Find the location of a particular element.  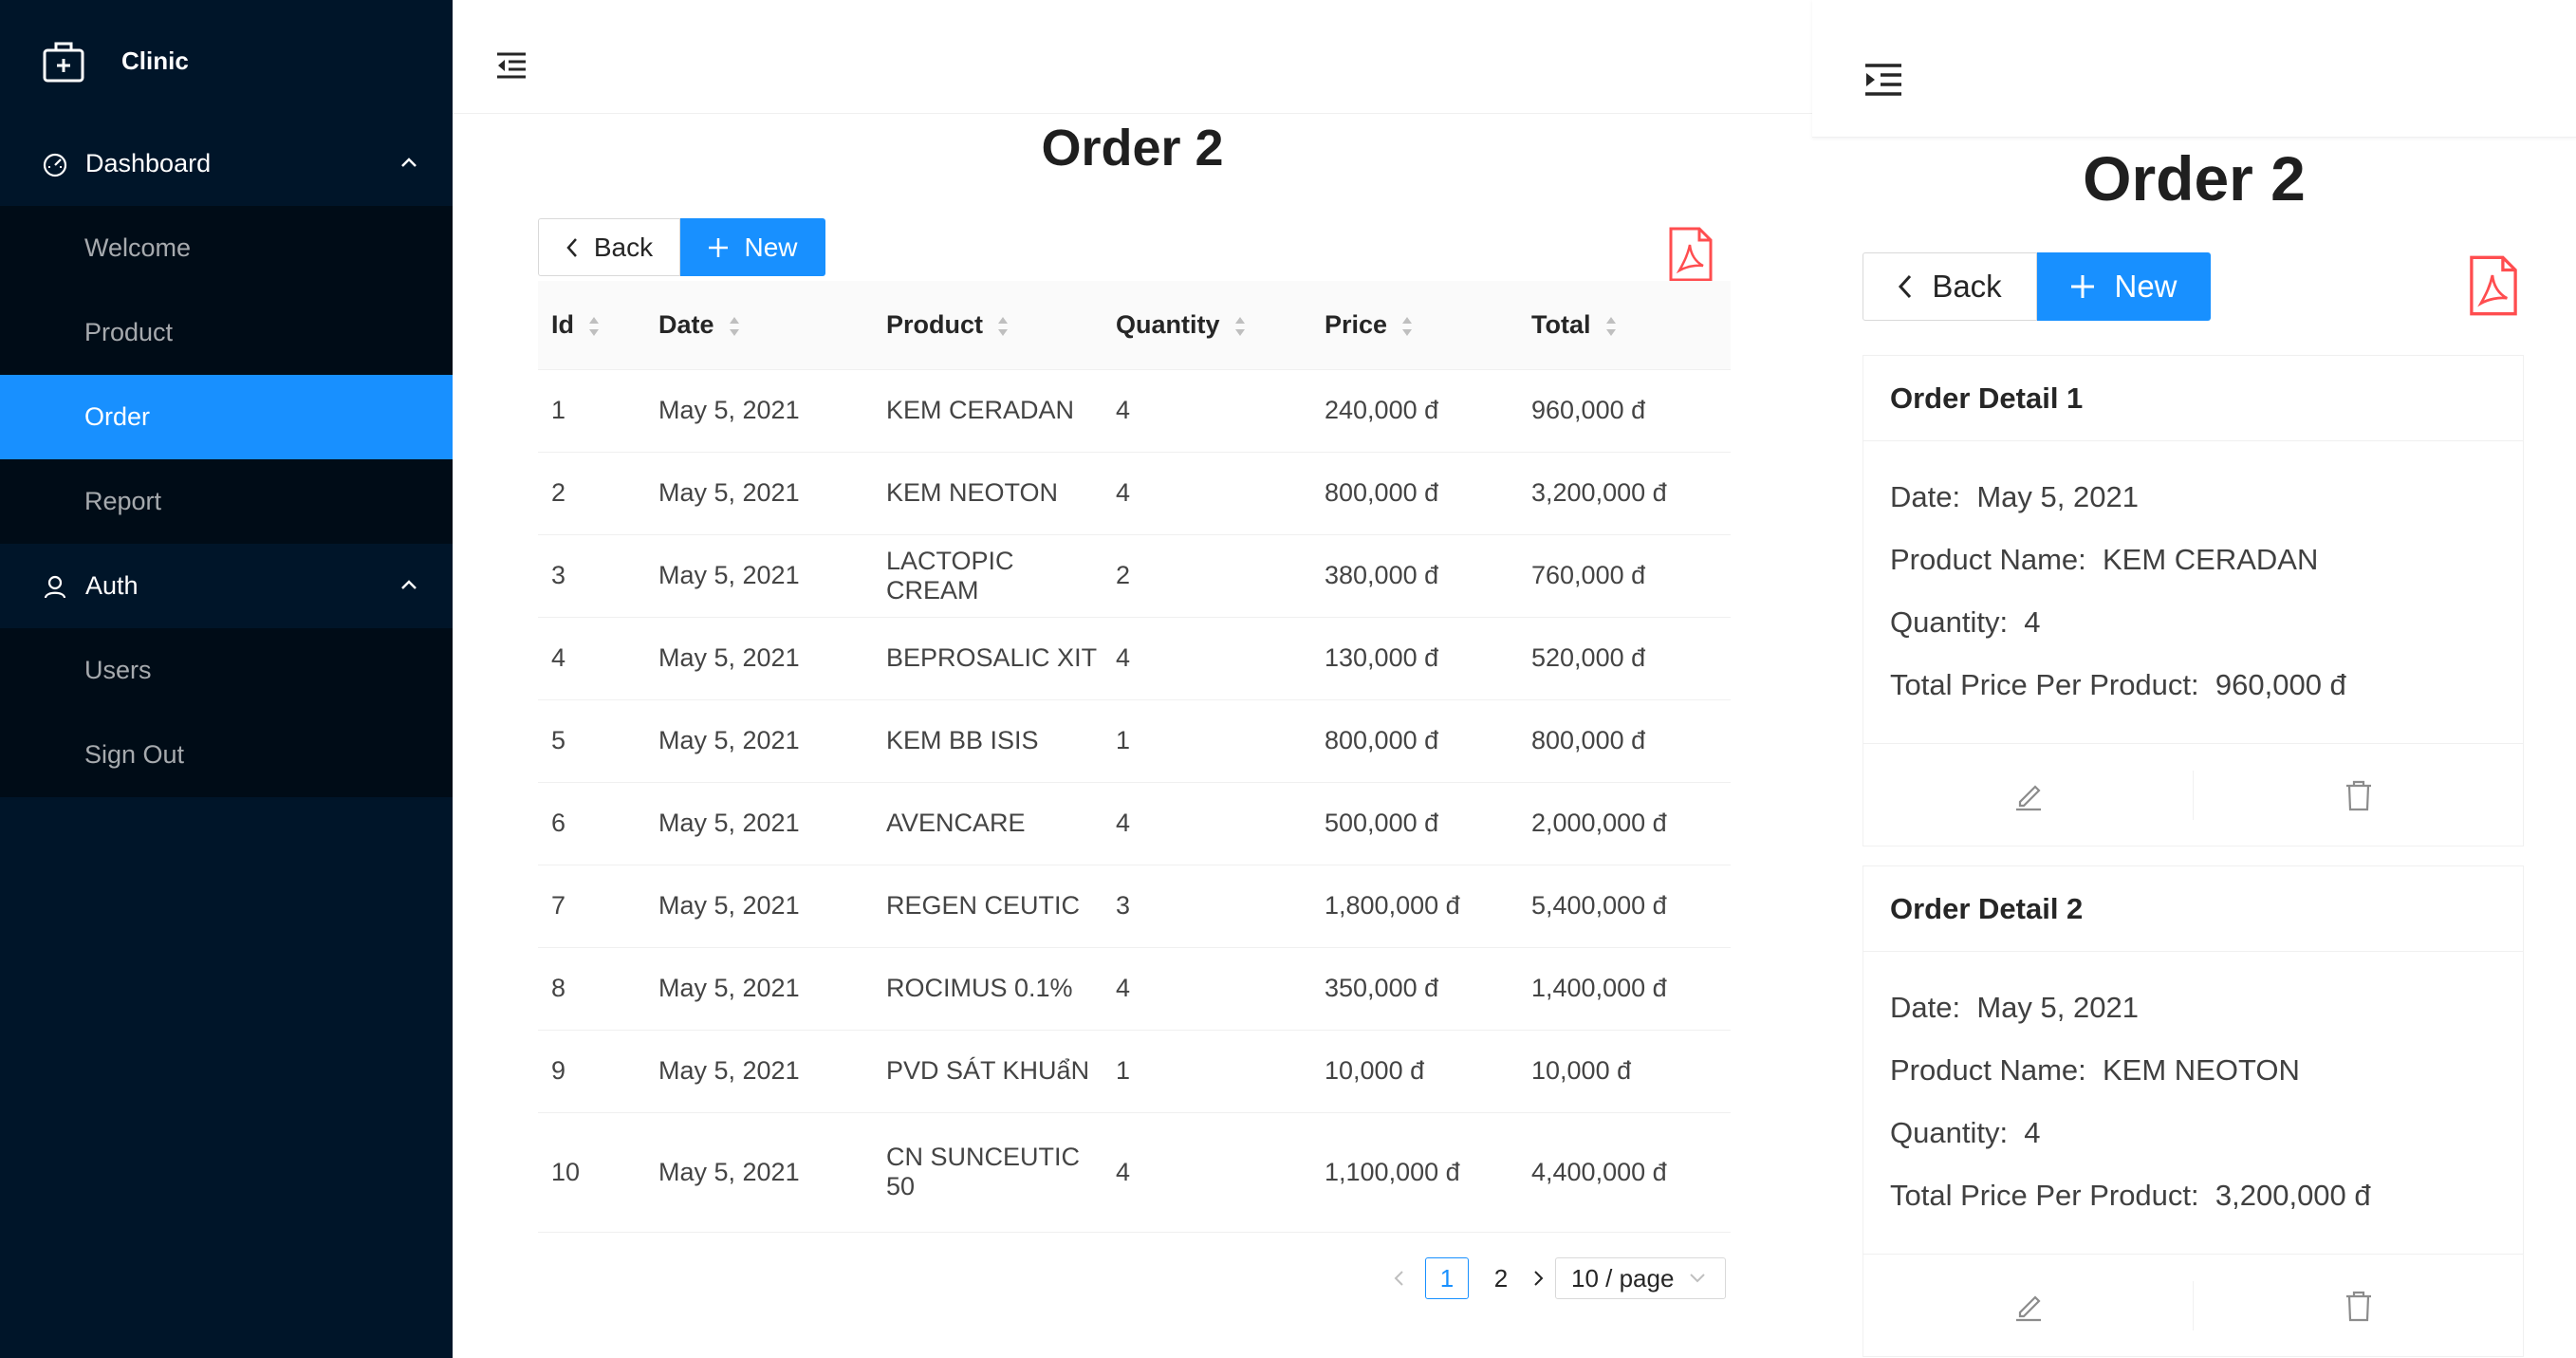

table-cell-total: 760,000 đ is located at coordinates (1624, 576).